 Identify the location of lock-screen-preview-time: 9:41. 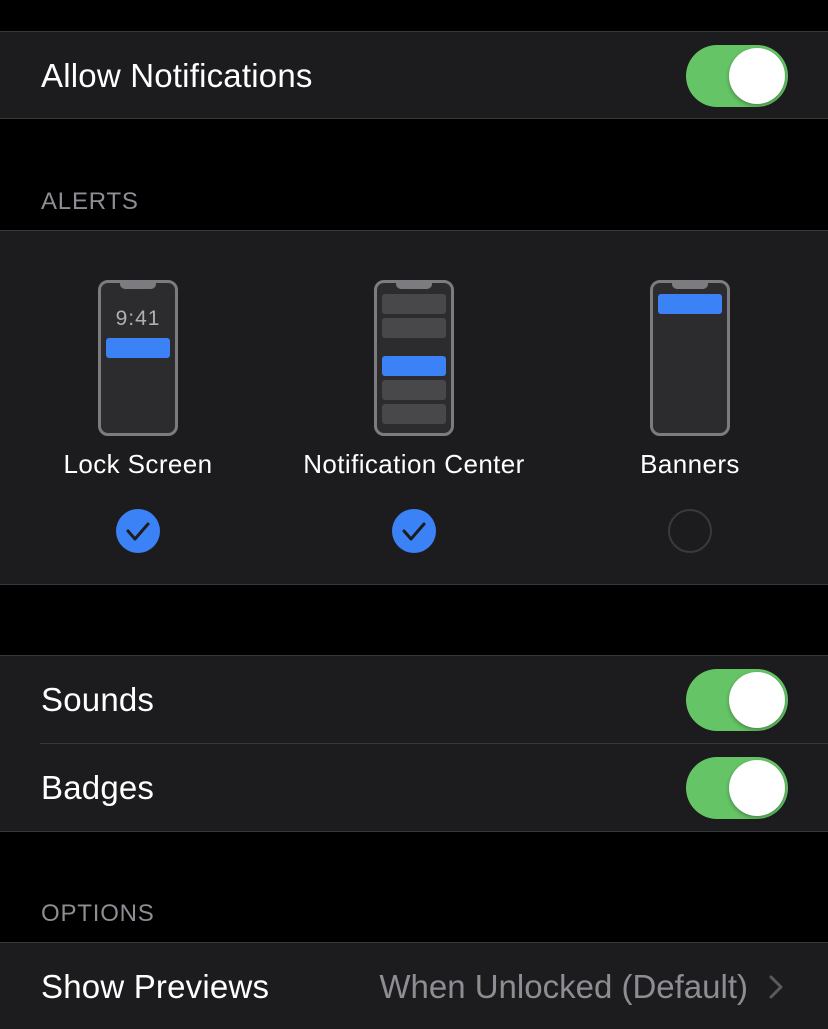
(138, 318).